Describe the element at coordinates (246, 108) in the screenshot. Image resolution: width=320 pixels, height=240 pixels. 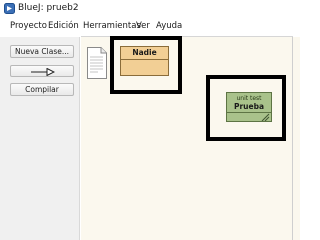
I see `highlight-box-unit-test` at that location.